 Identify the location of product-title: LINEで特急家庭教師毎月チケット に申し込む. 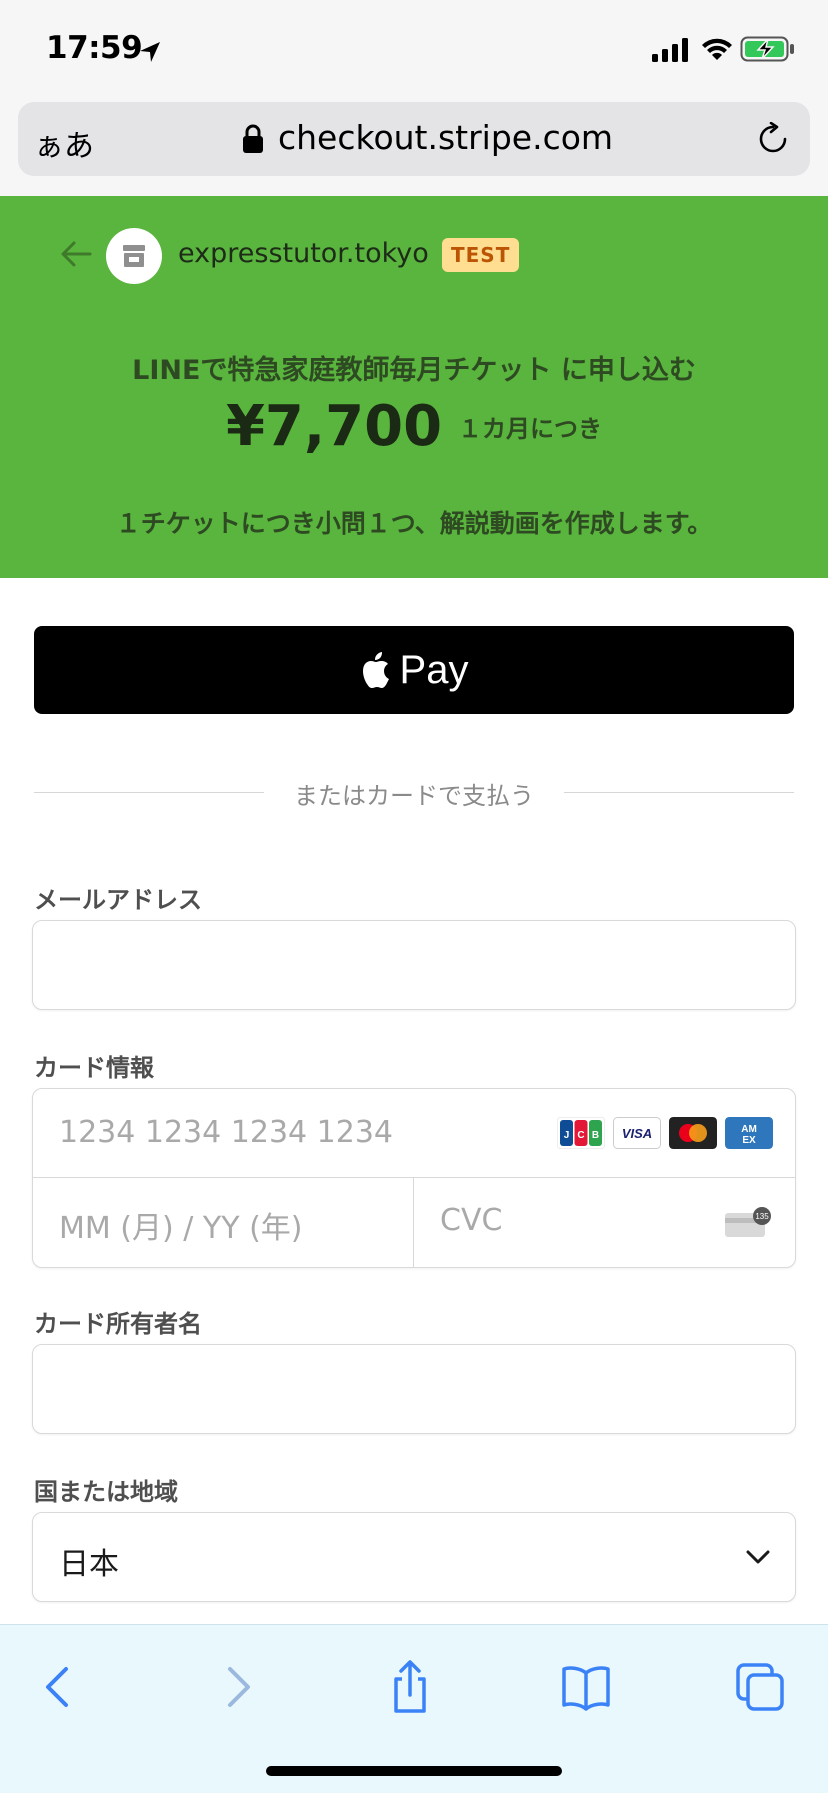
(414, 370).